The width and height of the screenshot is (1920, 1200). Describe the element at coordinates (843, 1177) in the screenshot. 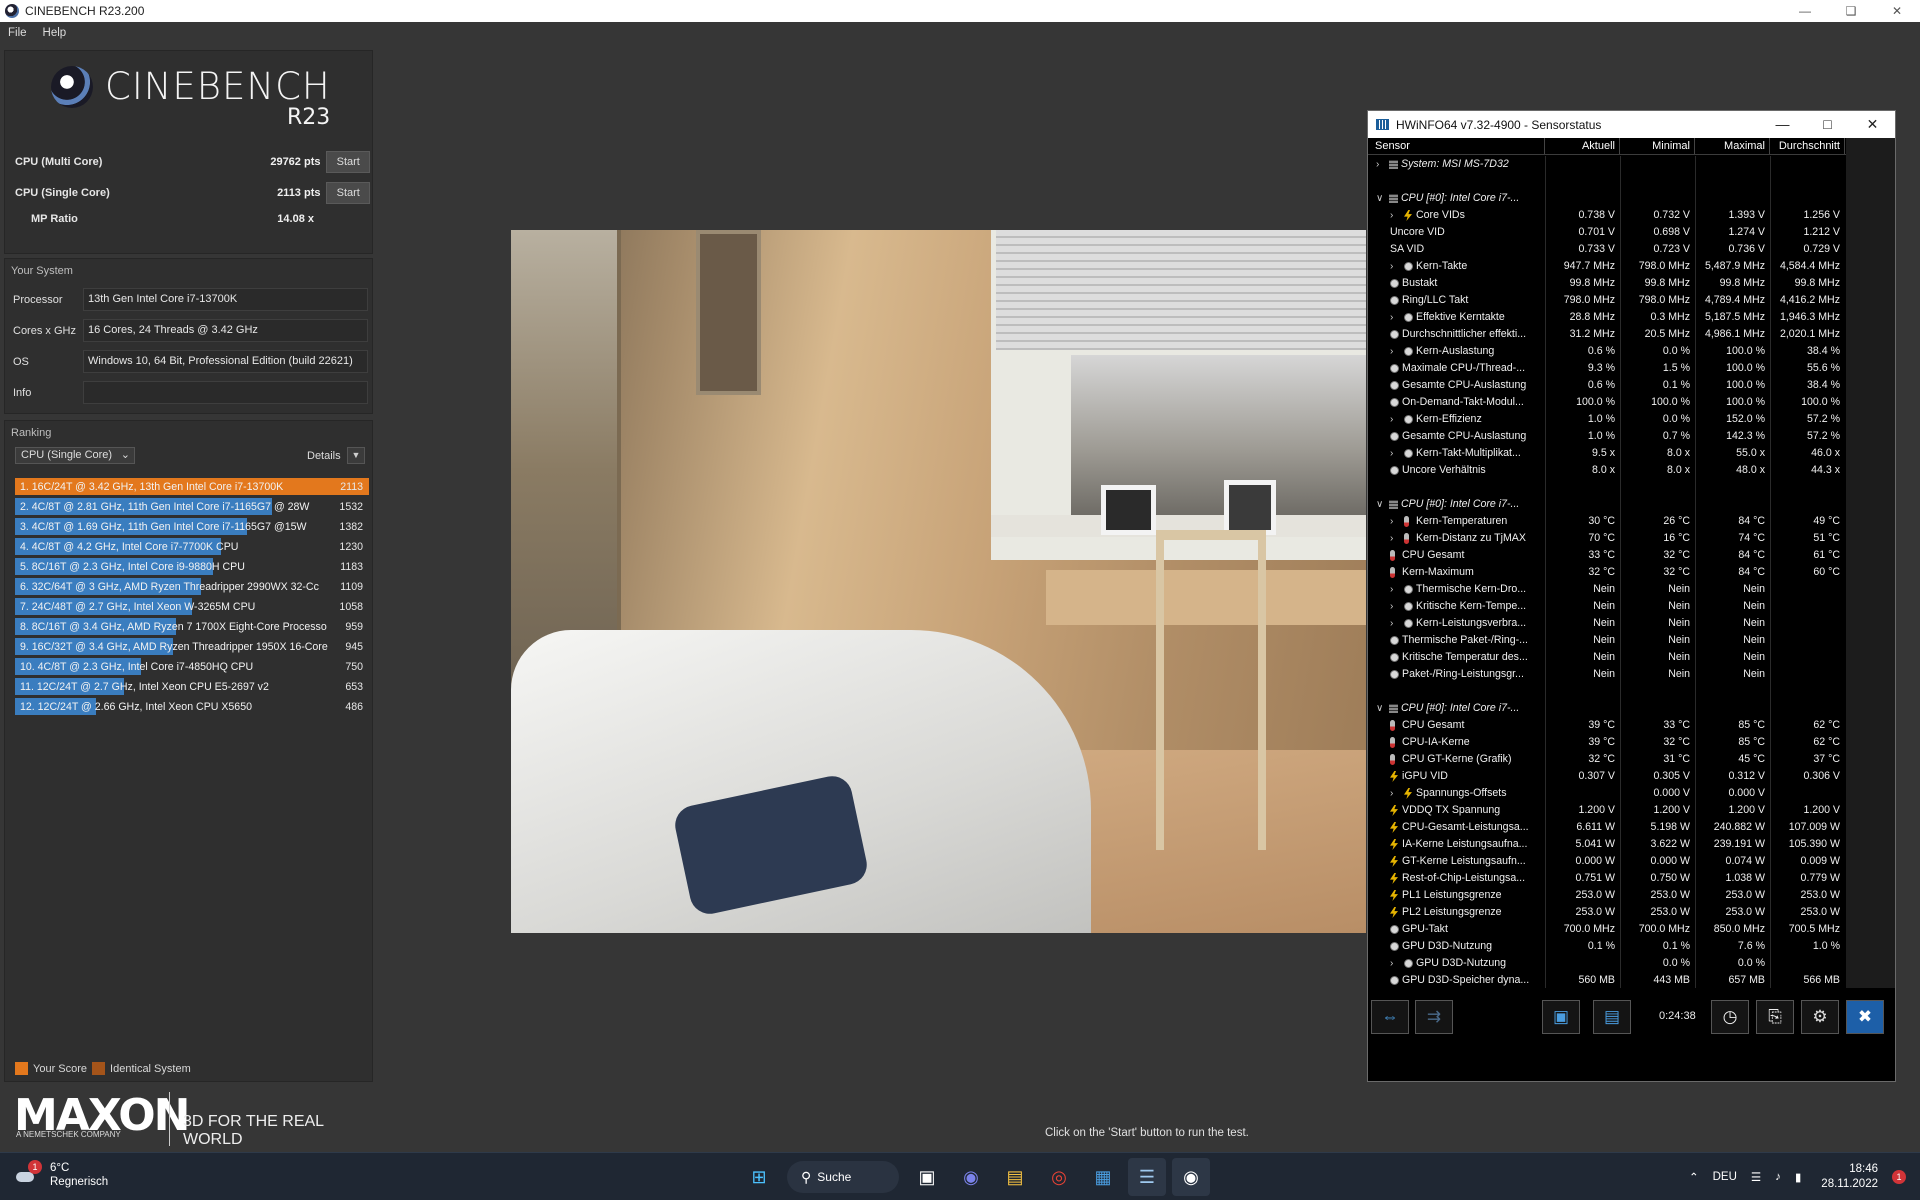

I see `taskbar-search: ⚲ Suche` at that location.